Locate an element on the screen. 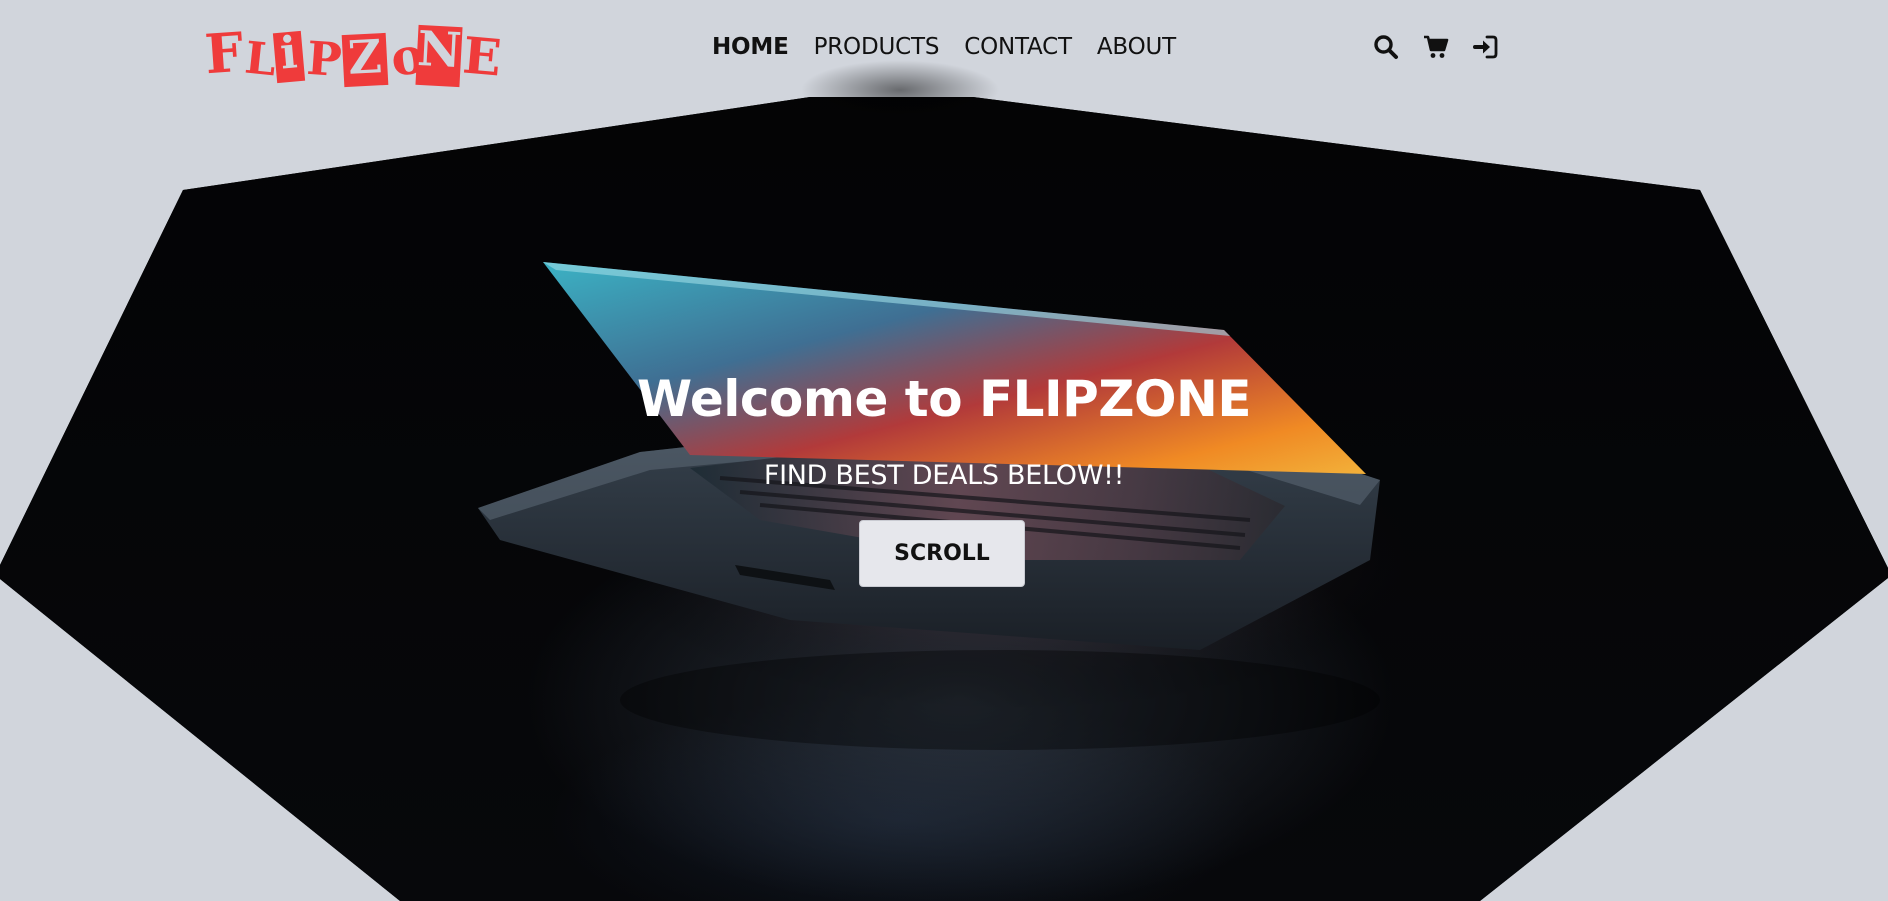 Image resolution: width=1888 pixels, height=901 pixels. hero-title: Welcome to FLIPZONE is located at coordinates (944, 399).